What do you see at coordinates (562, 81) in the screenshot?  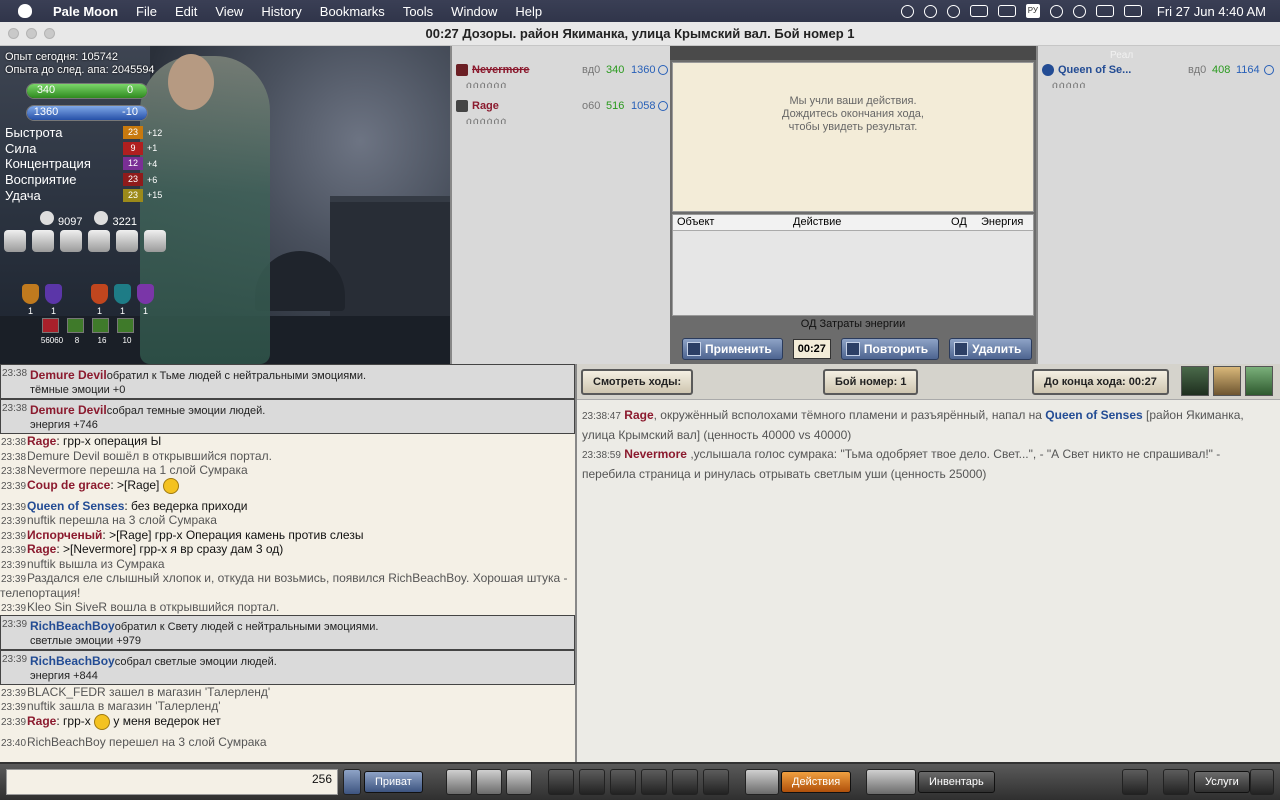 I see `fighter-row: Nevermore вд0 340 1360 ሰሰሰሰሰሰ` at bounding box center [562, 81].